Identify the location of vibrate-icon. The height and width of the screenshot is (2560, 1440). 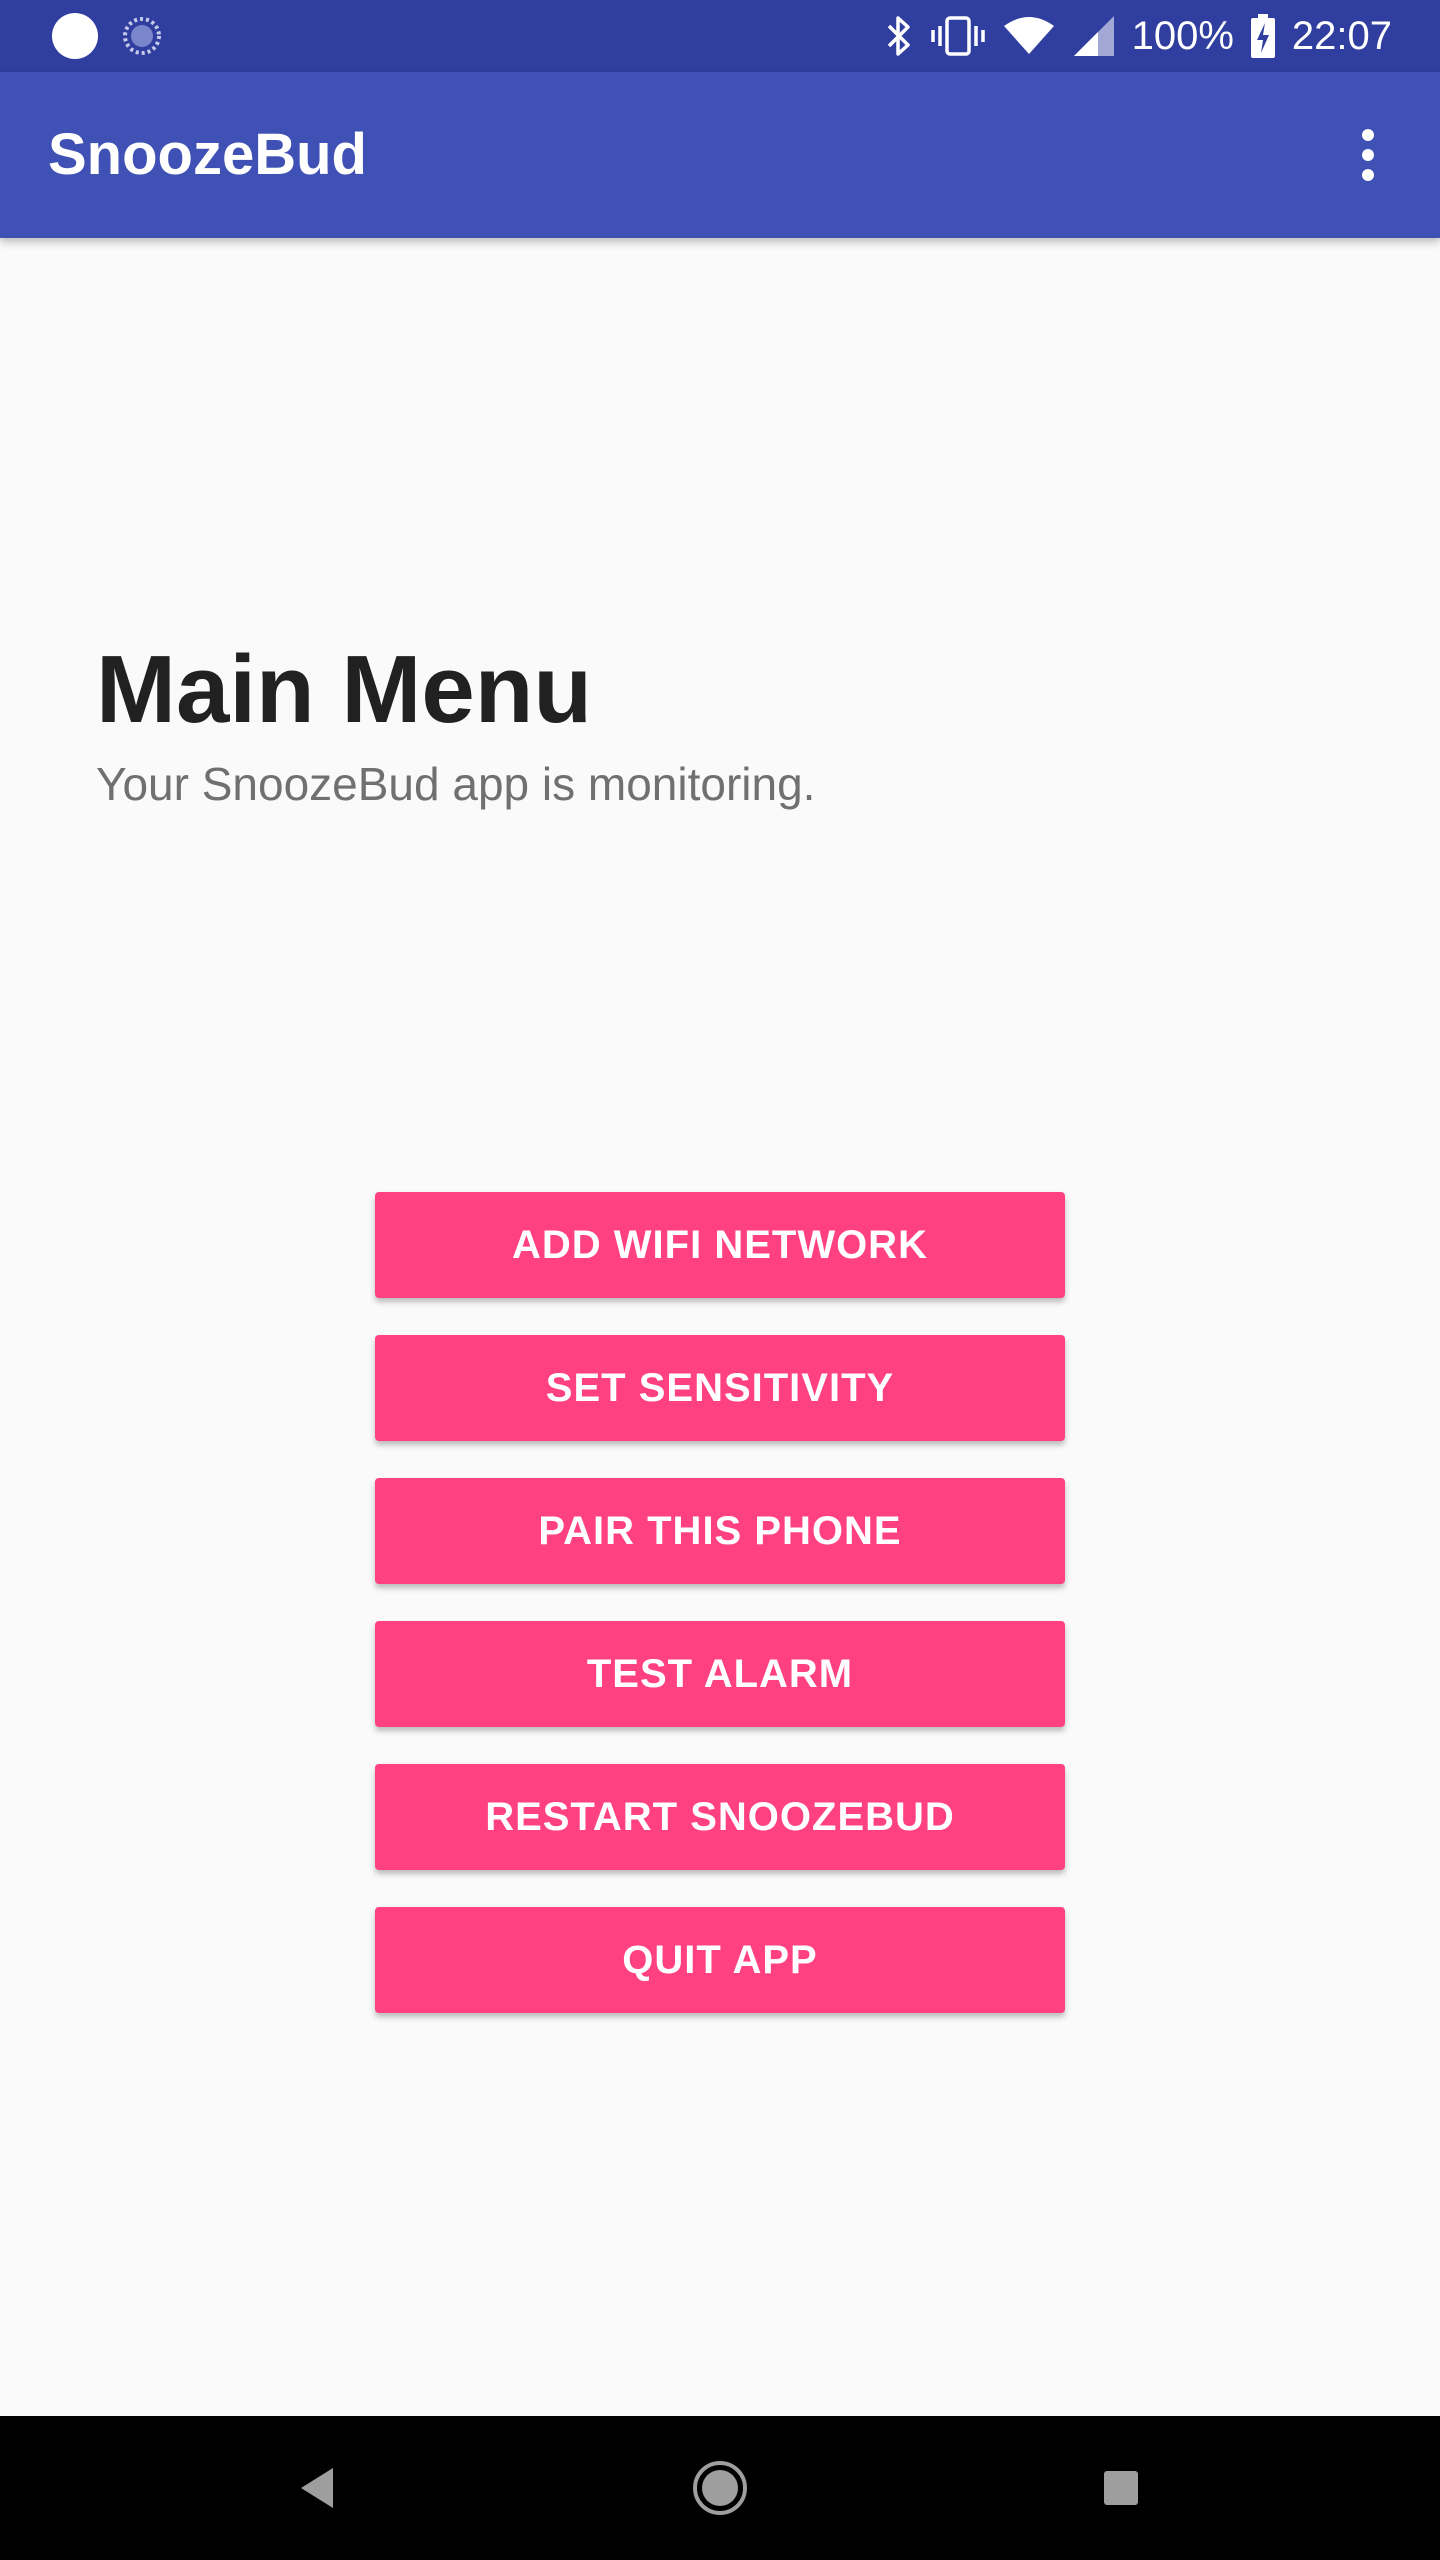
(957, 36).